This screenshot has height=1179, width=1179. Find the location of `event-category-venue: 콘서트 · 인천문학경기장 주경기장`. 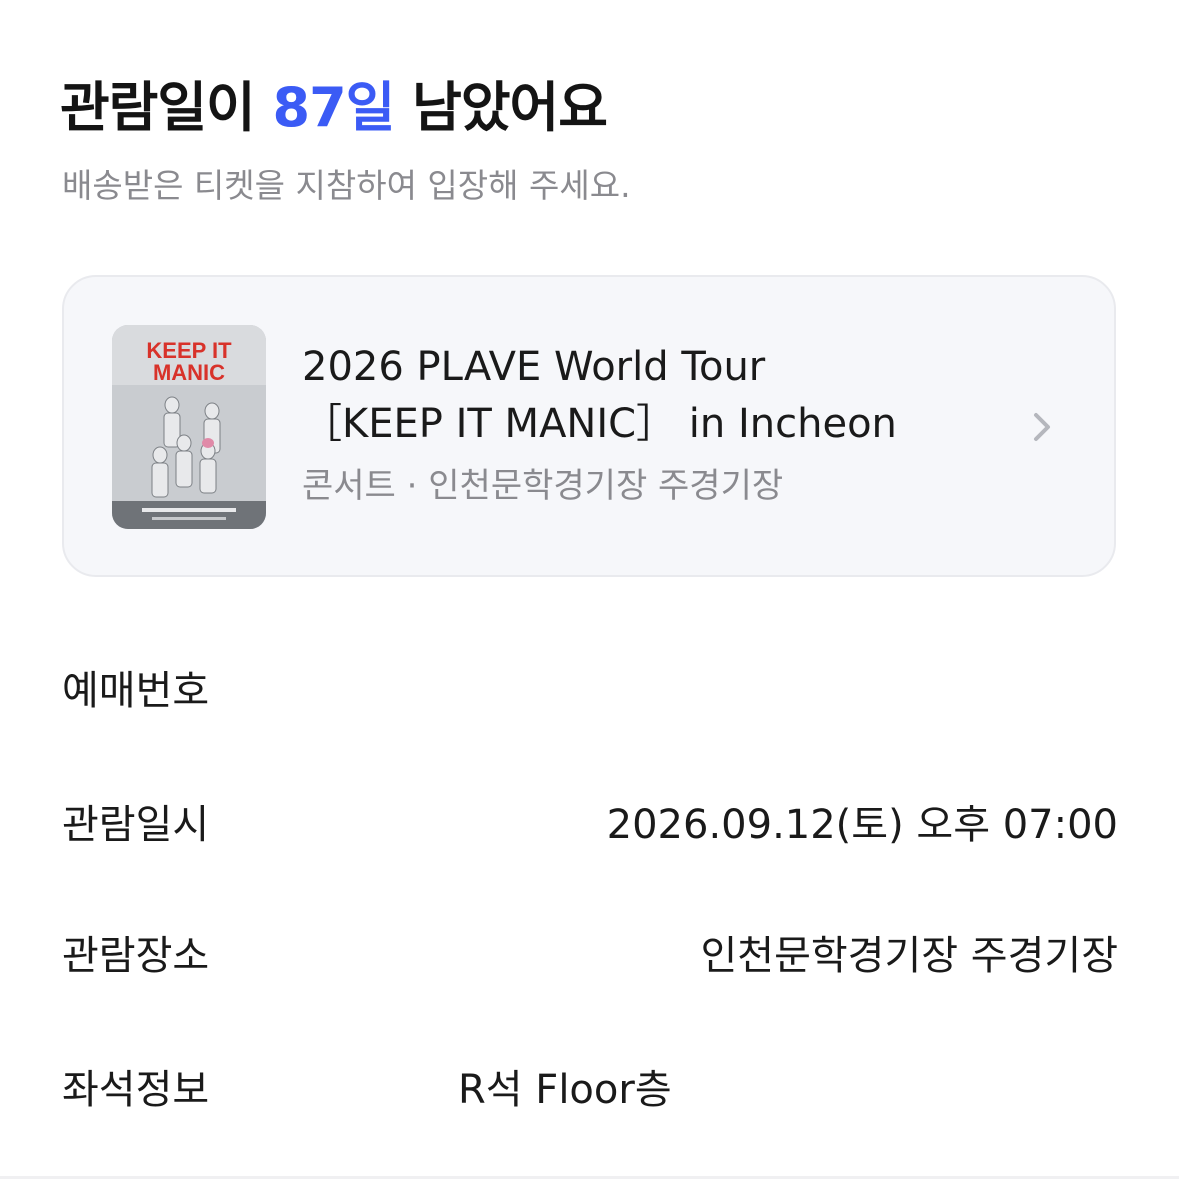

event-category-venue: 콘서트 · 인천문학경기장 주경기장 is located at coordinates (543, 486).